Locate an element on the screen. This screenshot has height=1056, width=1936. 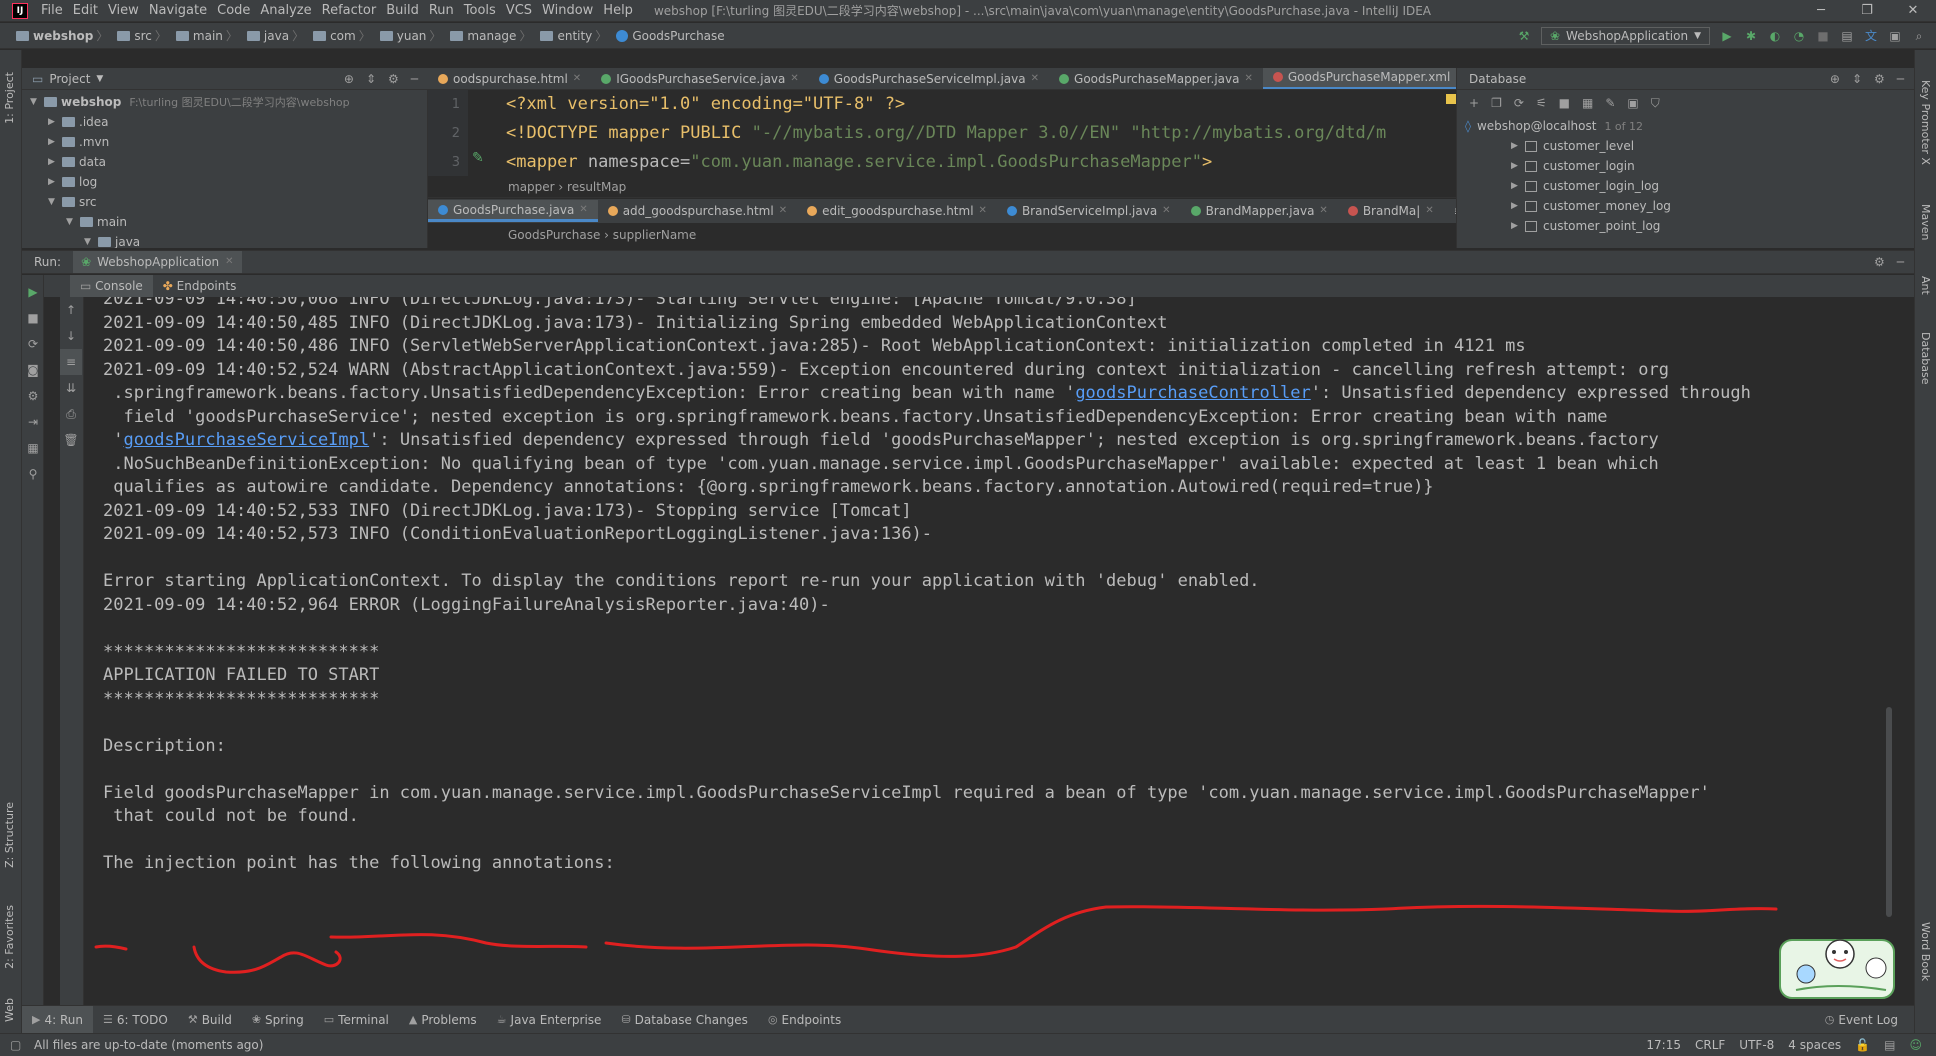
status-message: All files are up-to-date (moments ago) is located at coordinates (148, 1045).